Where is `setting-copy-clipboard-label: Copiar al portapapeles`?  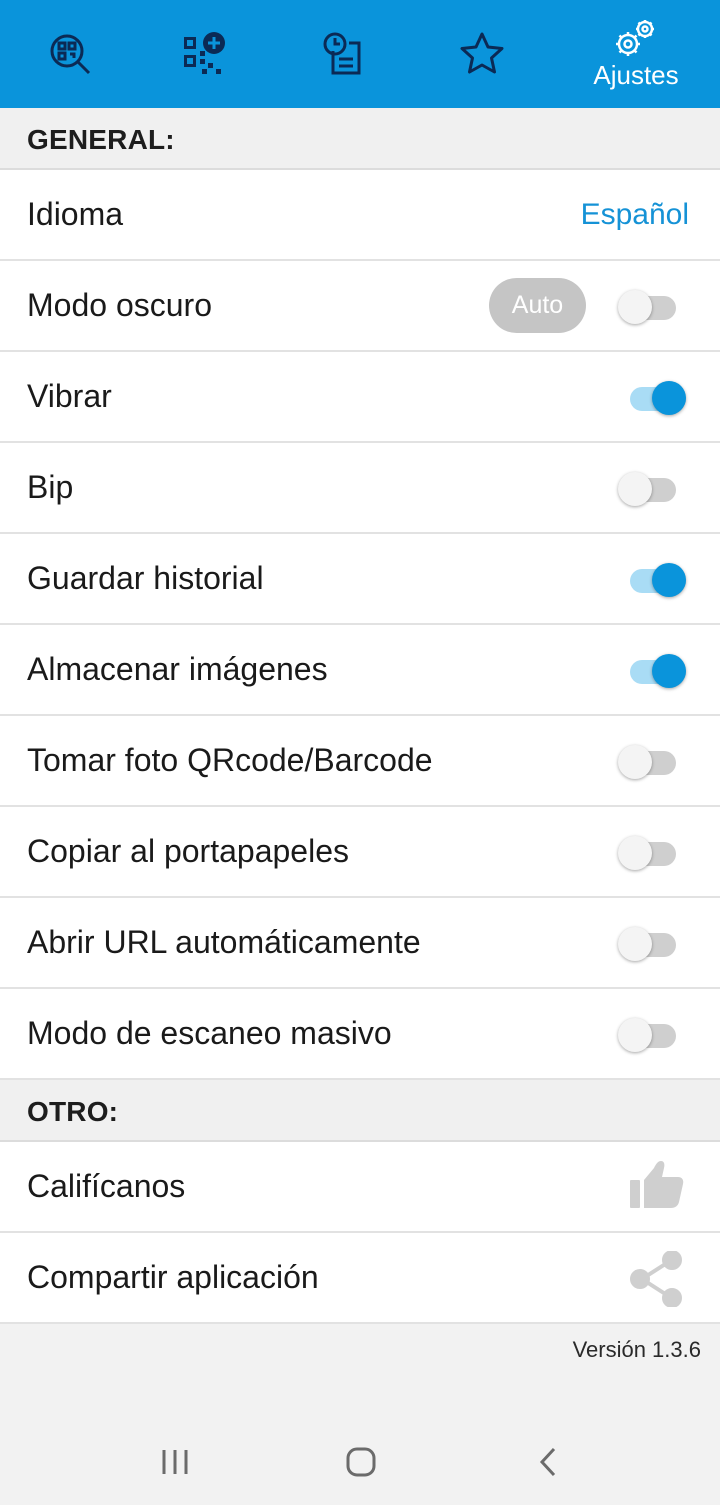 setting-copy-clipboard-label: Copiar al portapapeles is located at coordinates (188, 851).